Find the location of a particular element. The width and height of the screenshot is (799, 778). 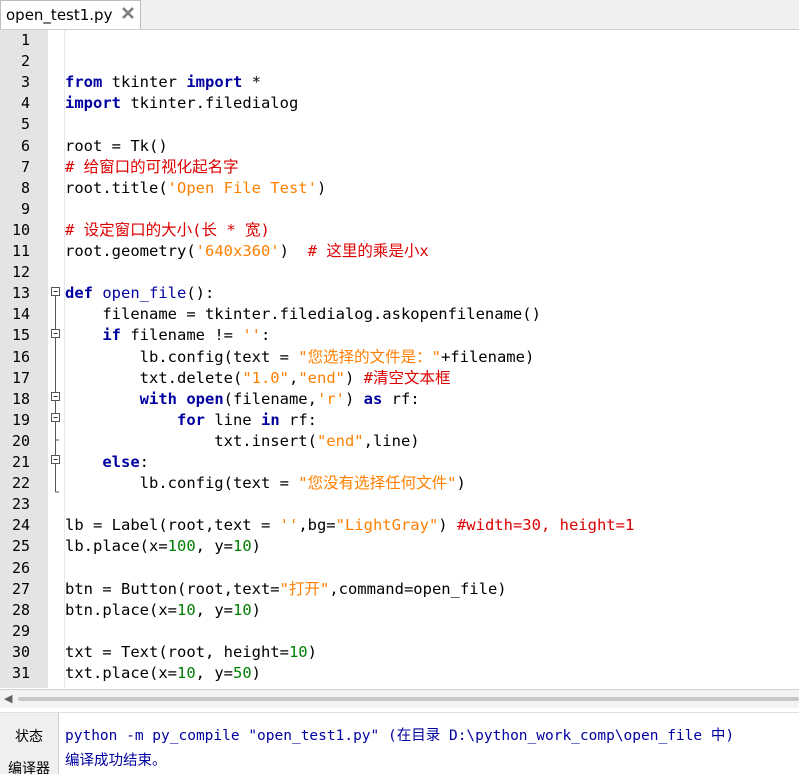

line-number: 2 is located at coordinates (25, 61).